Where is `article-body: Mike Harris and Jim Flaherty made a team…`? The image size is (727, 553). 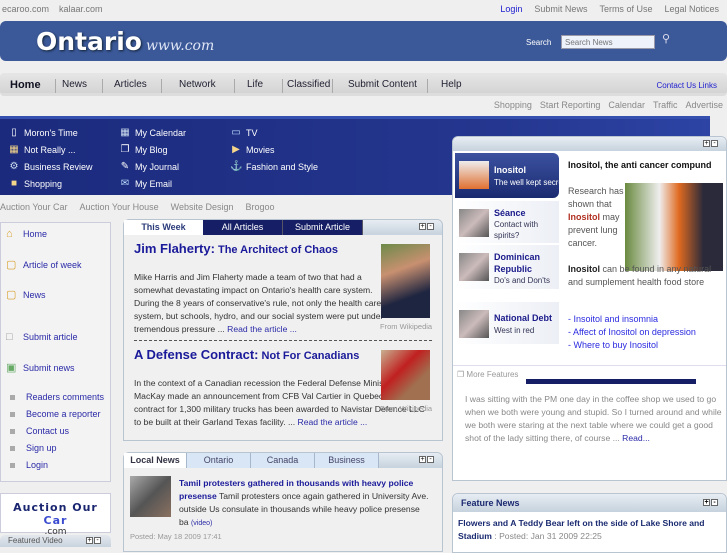 article-body: Mike Harris and Jim Flaherty made a team… is located at coordinates (259, 303).